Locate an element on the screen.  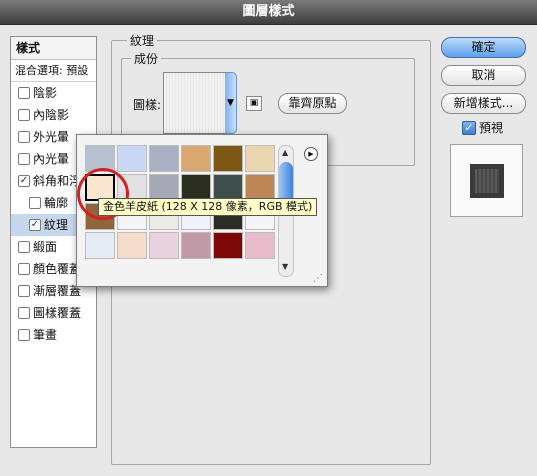
snap-to-origin-button: 靠齊原點 is located at coordinates (312, 103).